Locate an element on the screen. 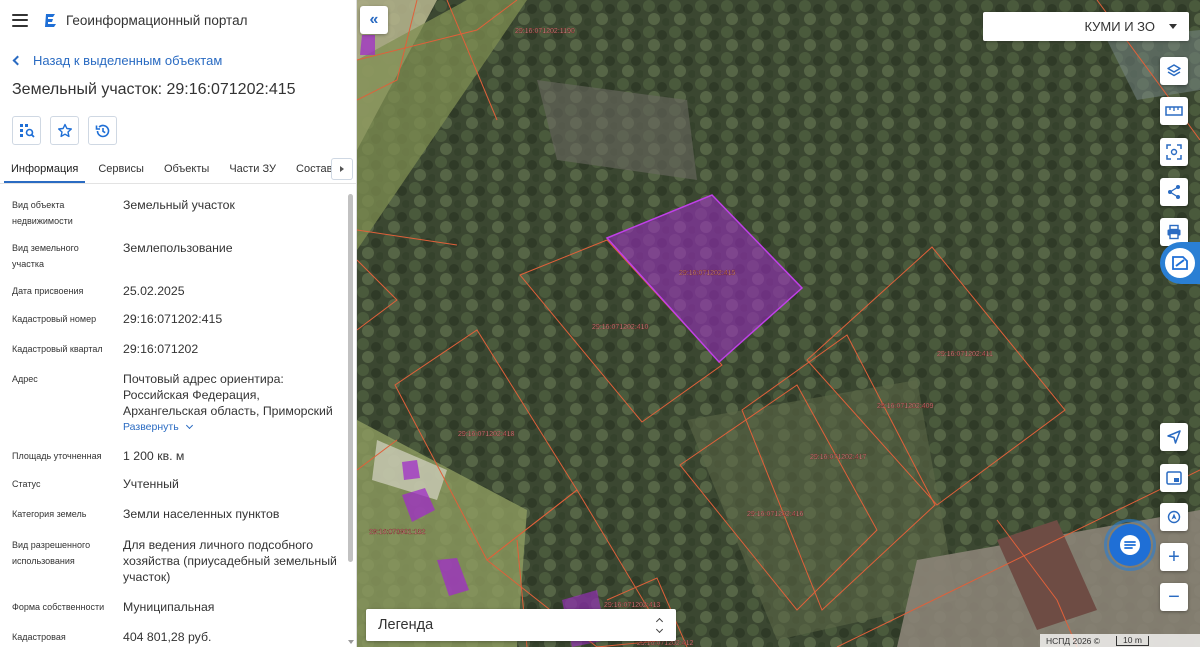 Image resolution: width=1200 pixels, height=647 pixels. tab-services: Сервисы is located at coordinates (121, 169).